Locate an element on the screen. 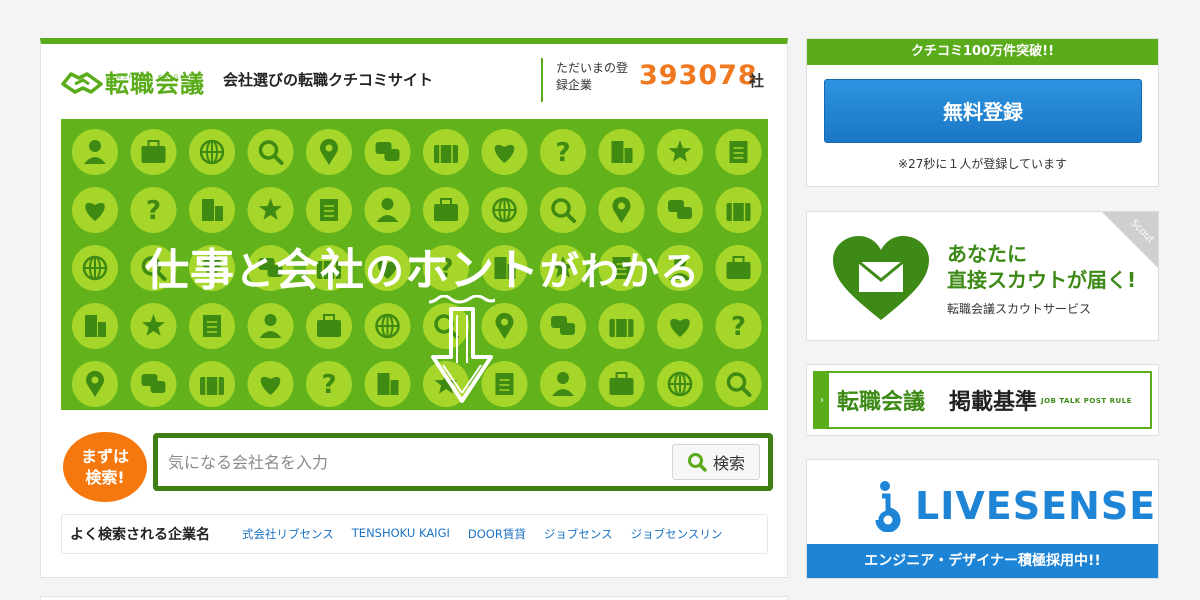 Image resolution: width=1200 pixels, height=600 pixels. free-register-button: 無料登録 is located at coordinates (983, 111).